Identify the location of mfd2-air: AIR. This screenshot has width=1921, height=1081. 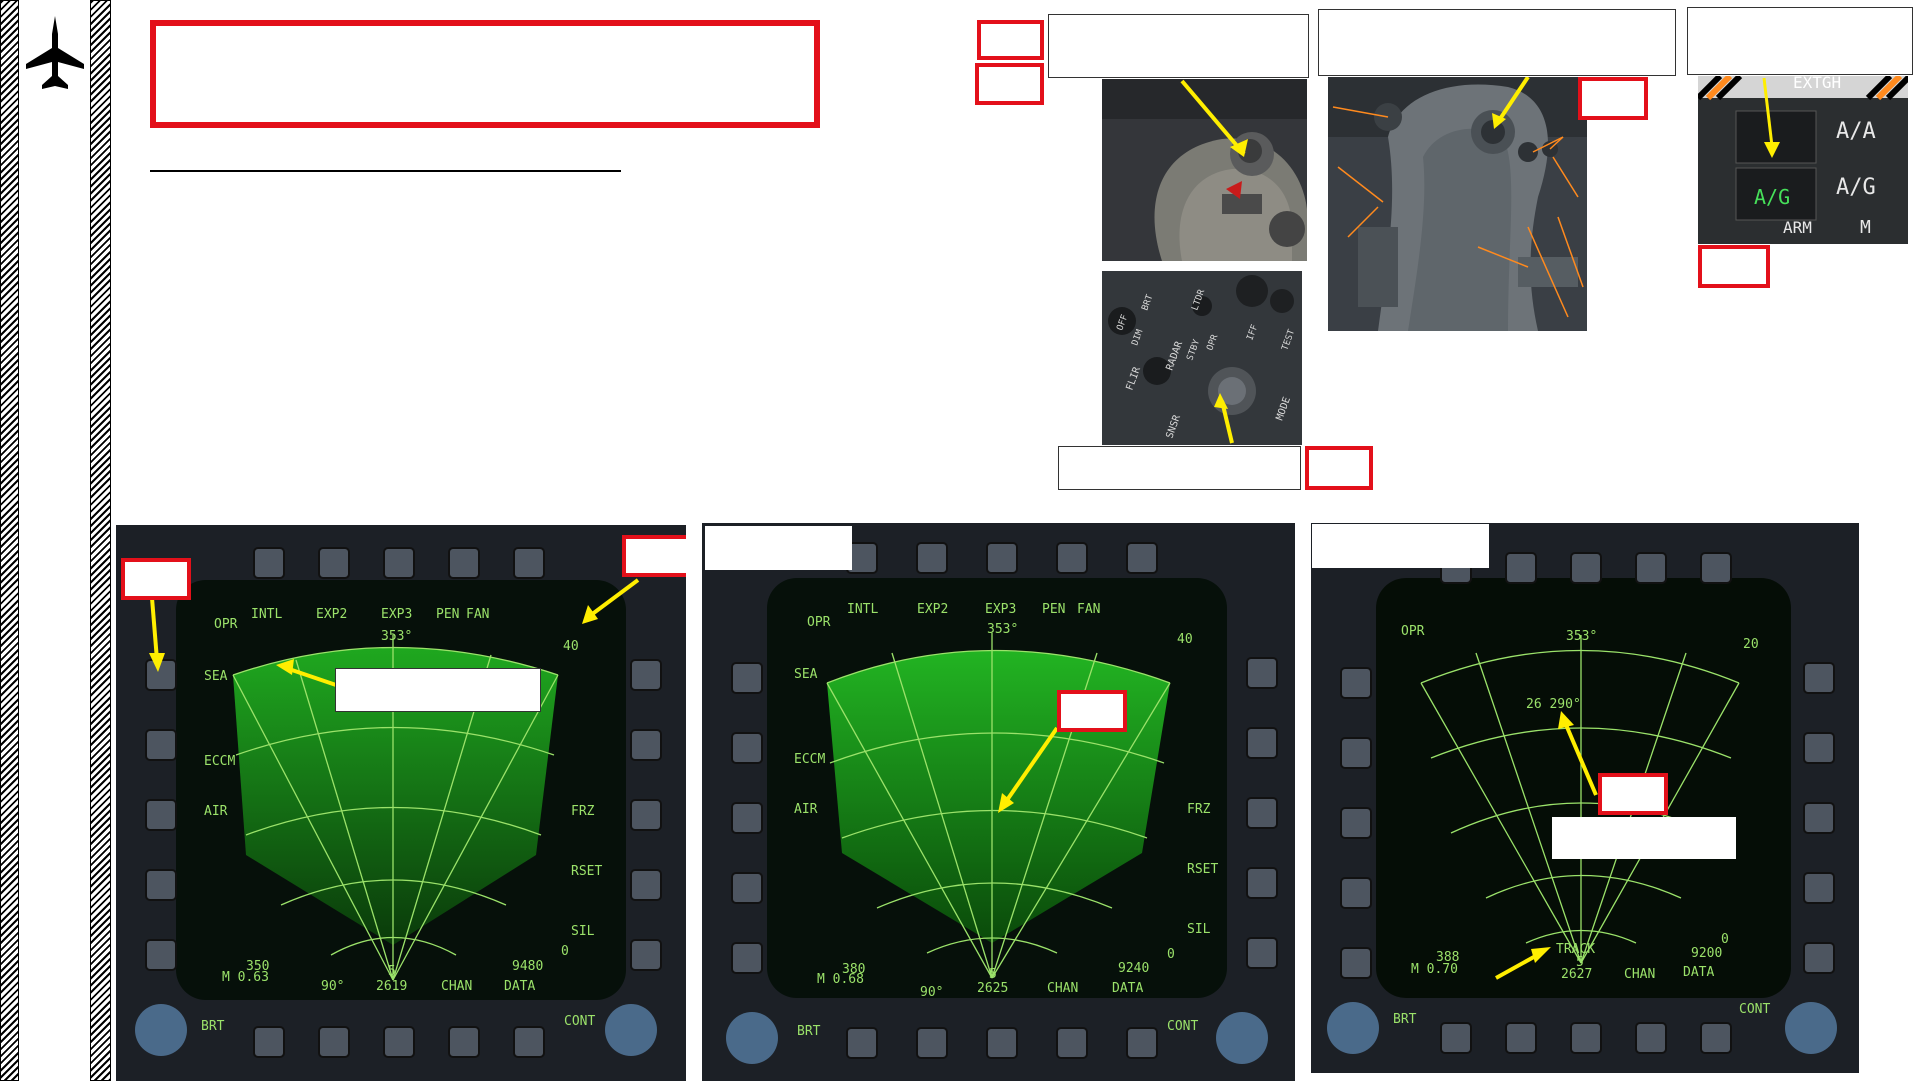
(806, 809).